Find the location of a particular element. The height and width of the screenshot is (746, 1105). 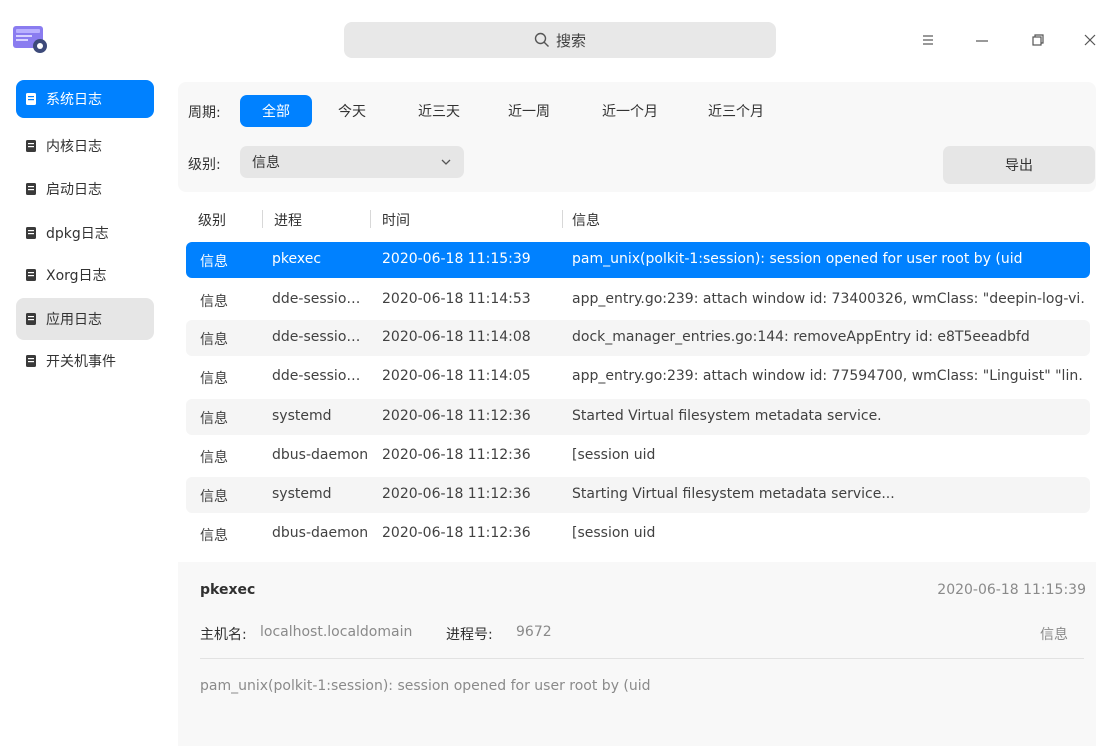

row-process: pkexec is located at coordinates (297, 259).